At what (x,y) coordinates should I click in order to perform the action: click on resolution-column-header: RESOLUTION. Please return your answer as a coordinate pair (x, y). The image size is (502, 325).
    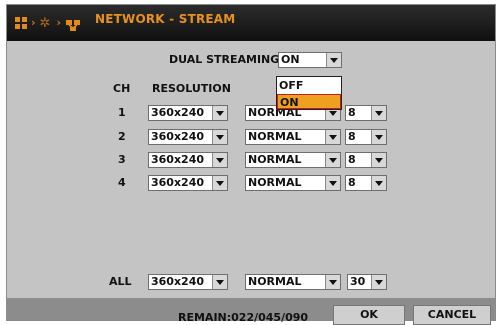
    Looking at the image, I should click on (191, 88).